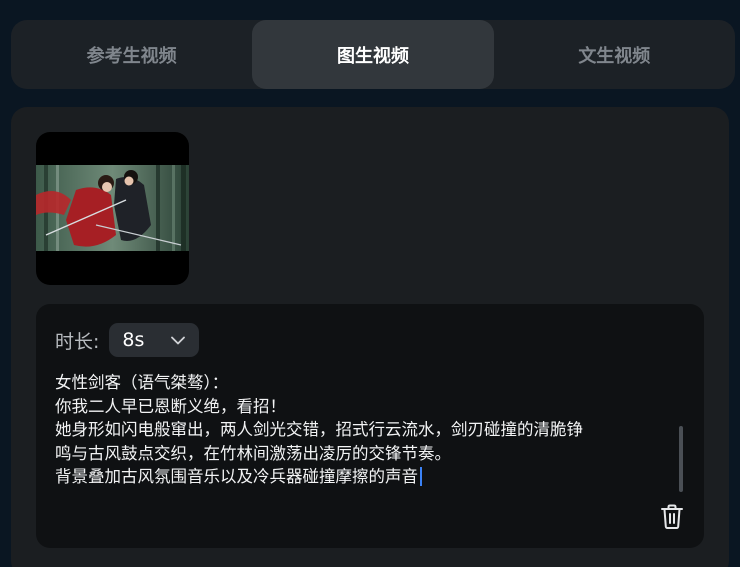 This screenshot has width=740, height=567. I want to click on trash-icon, so click(672, 516).